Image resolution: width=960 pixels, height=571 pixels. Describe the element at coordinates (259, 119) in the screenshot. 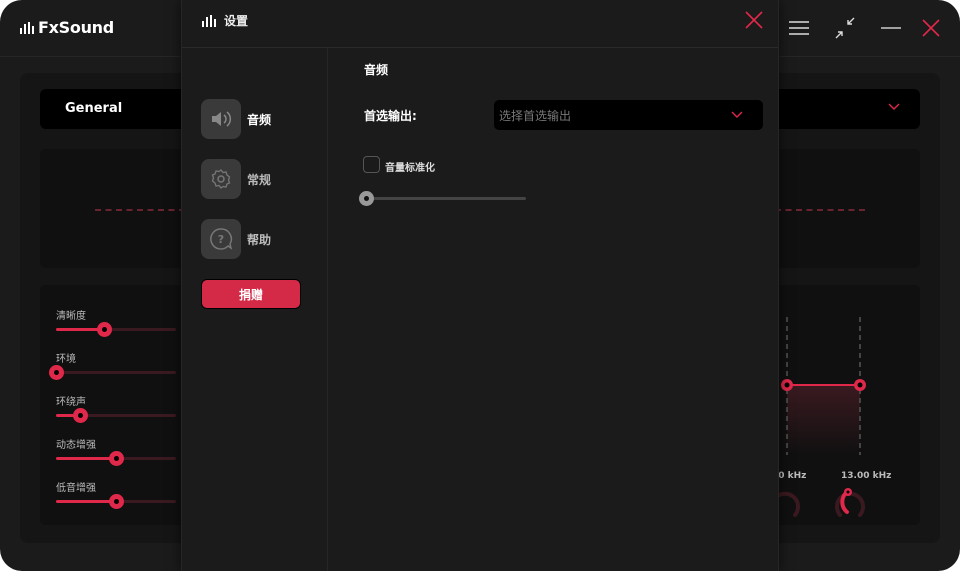

I see `sidebar-item-label: 音频` at that location.